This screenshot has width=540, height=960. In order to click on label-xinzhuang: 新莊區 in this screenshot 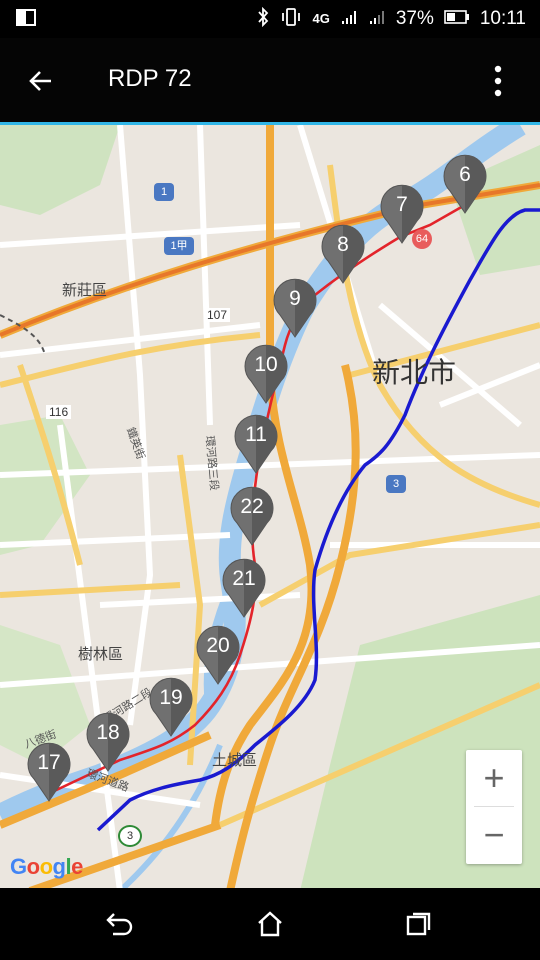, I will do `click(85, 290)`.